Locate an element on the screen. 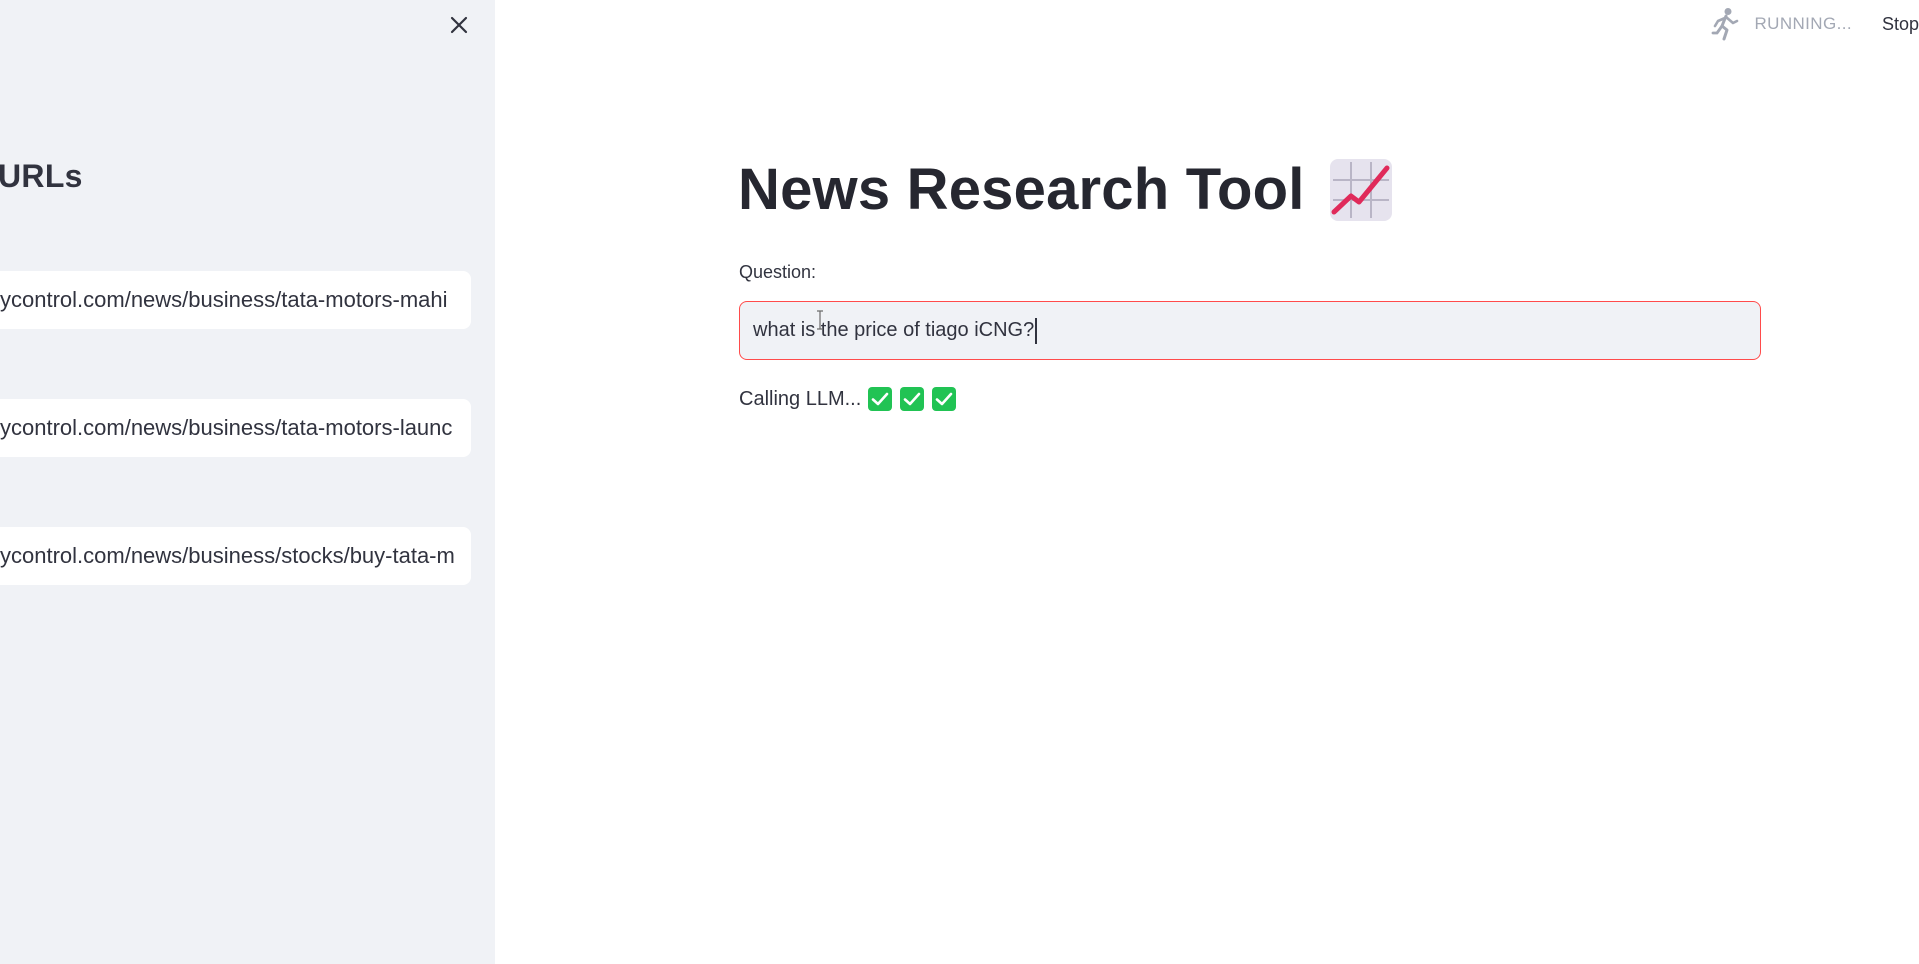  close-icon is located at coordinates (459, 25).